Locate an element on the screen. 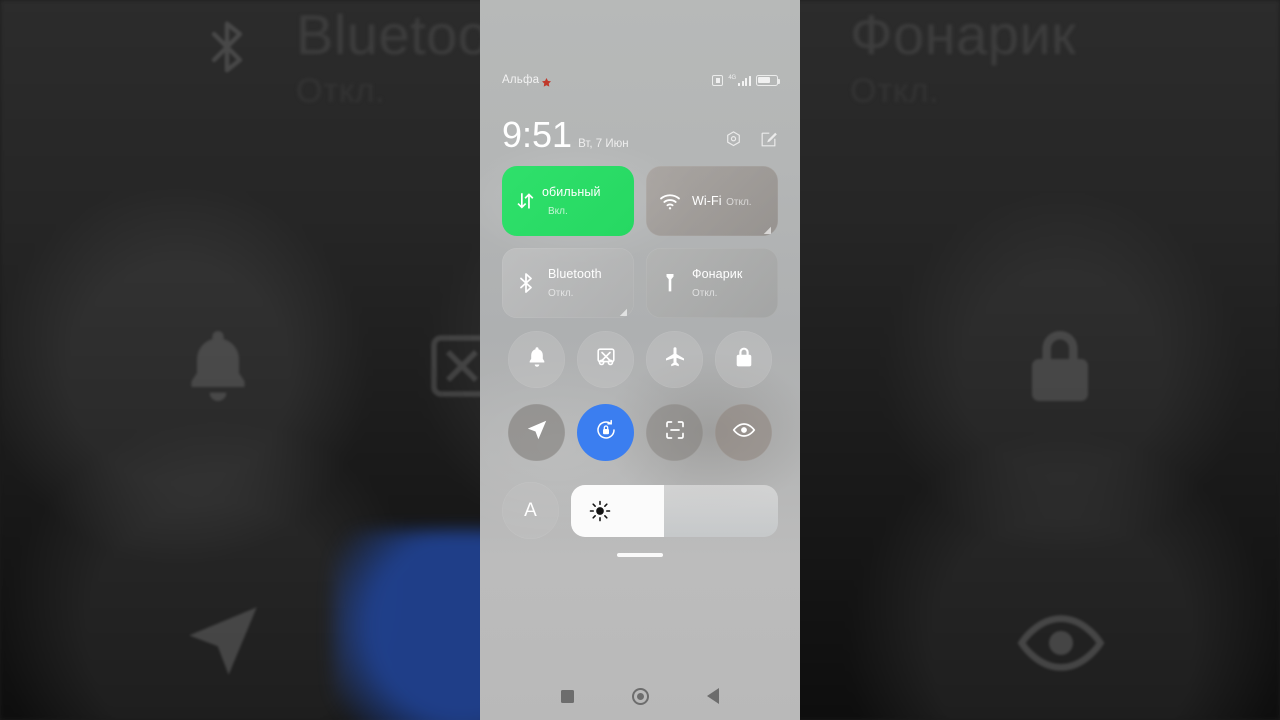 This screenshot has width=1280, height=720. toggle-rotation-lock is located at coordinates (605, 432).